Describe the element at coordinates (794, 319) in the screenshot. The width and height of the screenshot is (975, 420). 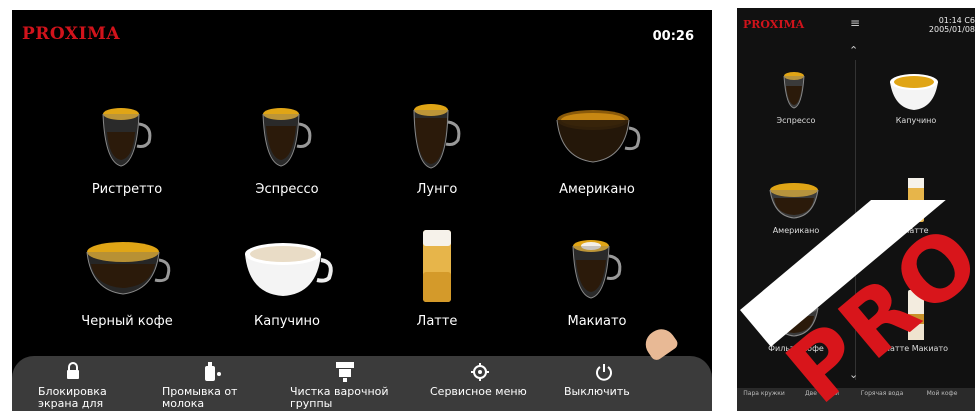
I see `filter-coffee-cup-icon` at that location.